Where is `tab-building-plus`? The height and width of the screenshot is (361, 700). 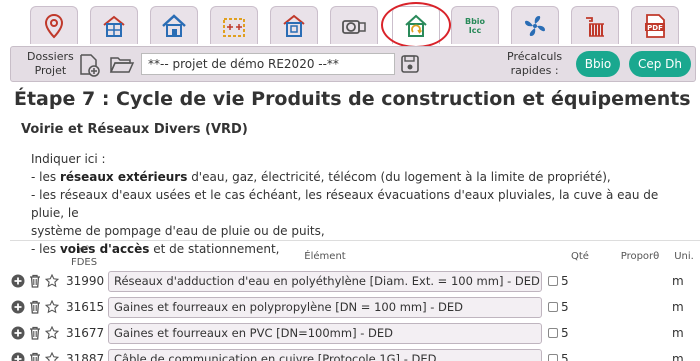 tab-building-plus is located at coordinates (234, 25).